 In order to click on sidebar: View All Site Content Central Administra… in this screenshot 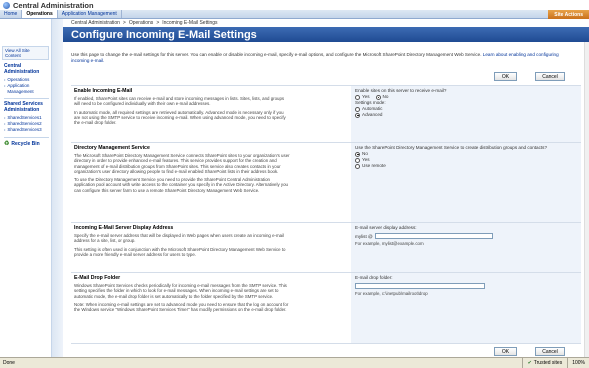, I will do `click(26, 188)`.